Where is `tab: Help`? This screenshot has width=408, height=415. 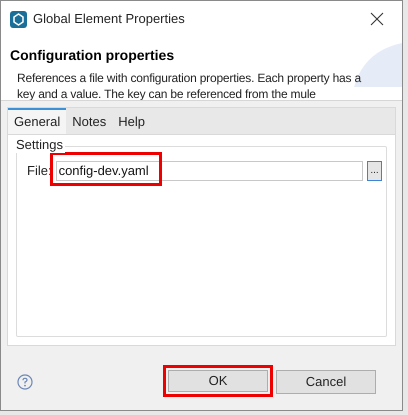 tab: Help is located at coordinates (131, 121).